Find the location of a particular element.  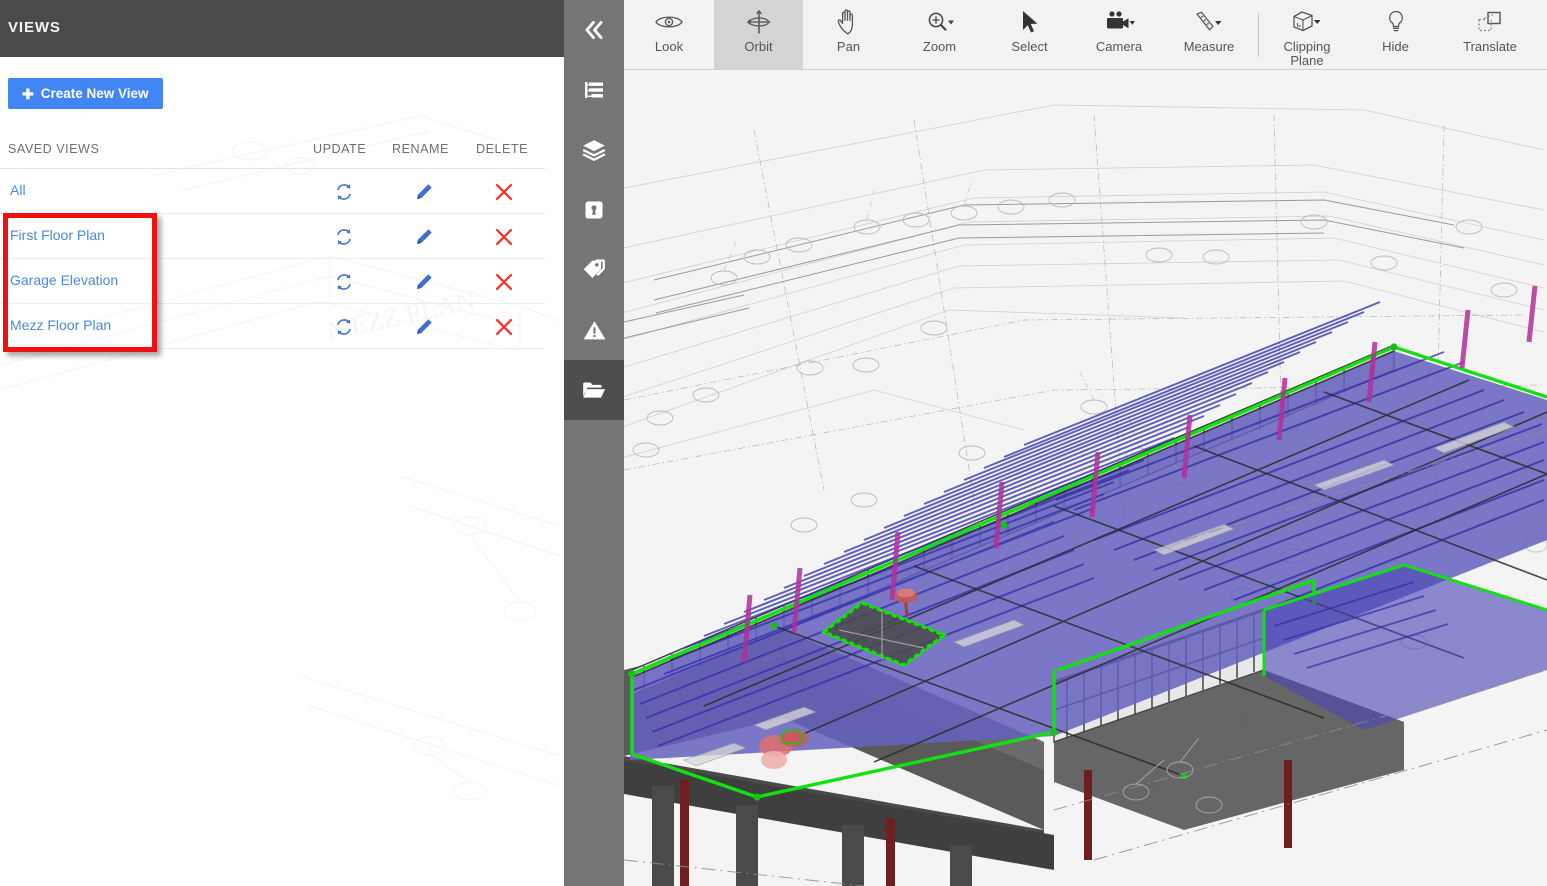

create-new-view-button: ✚ Create New View is located at coordinates (85, 93).